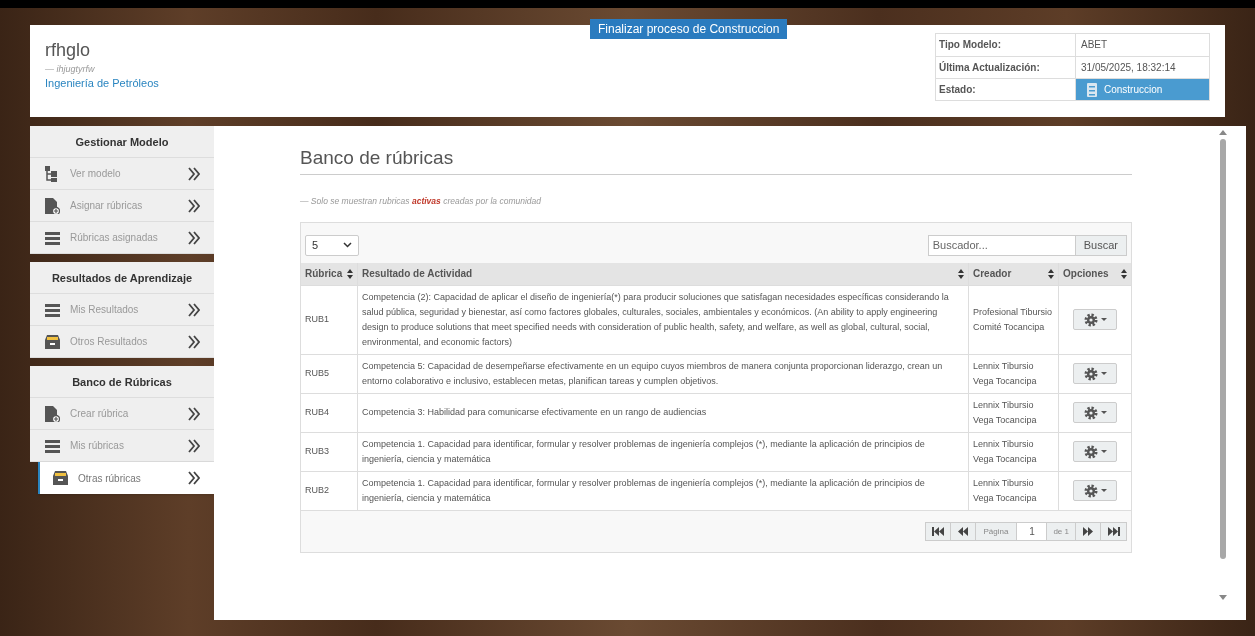 The height and width of the screenshot is (636, 1255). Describe the element at coordinates (126, 478) in the screenshot. I see `sidebar-item: Otras rúbricas` at that location.